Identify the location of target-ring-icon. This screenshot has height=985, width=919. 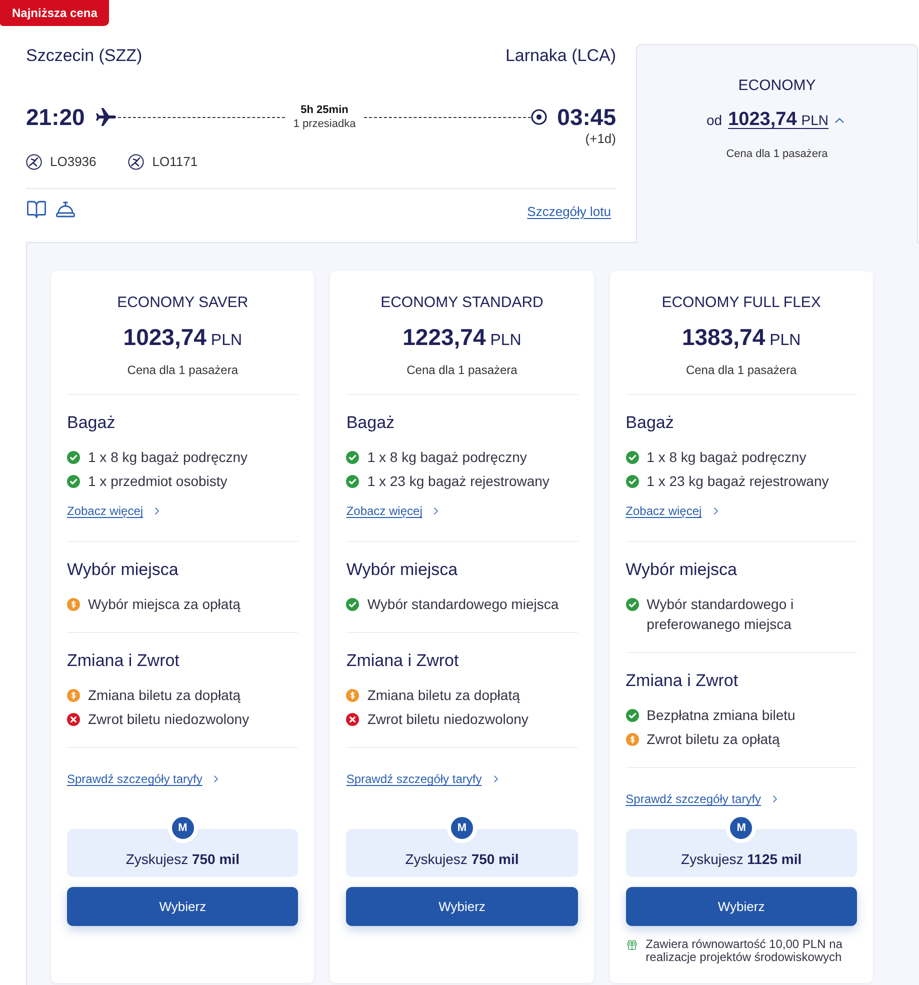
(539, 117).